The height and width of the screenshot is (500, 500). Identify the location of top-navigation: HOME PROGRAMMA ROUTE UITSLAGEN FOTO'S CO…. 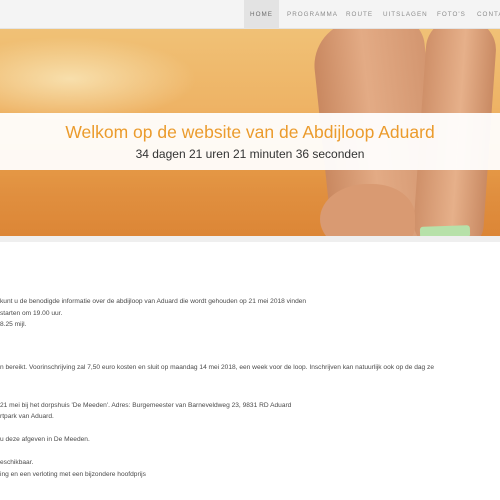
(250, 14).